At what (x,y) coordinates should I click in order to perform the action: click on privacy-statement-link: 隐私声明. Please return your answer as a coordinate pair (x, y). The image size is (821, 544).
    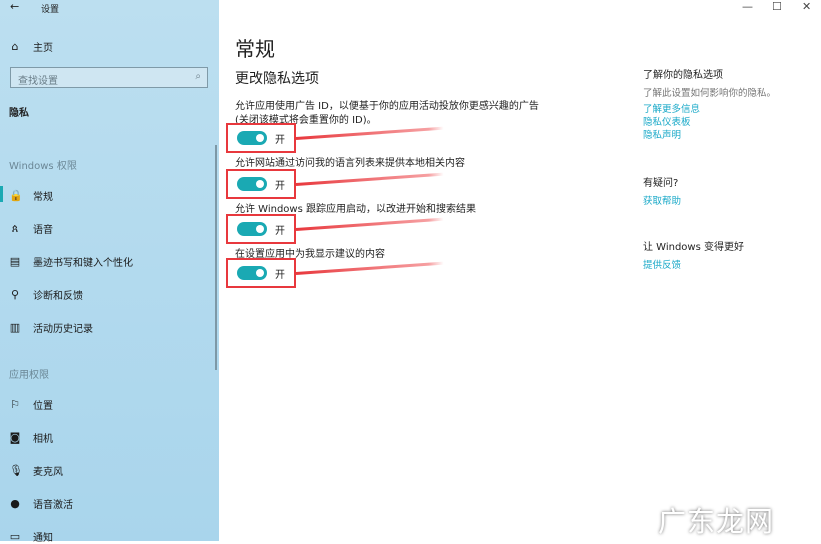
    Looking at the image, I should click on (662, 134).